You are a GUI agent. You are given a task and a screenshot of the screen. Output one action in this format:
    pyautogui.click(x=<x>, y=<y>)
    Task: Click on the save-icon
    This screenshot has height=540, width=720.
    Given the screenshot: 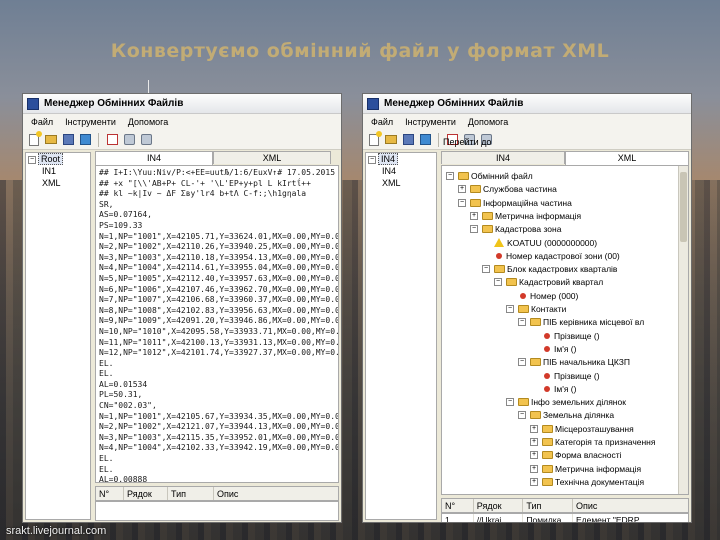 What is the action you would take?
    pyautogui.click(x=68, y=139)
    